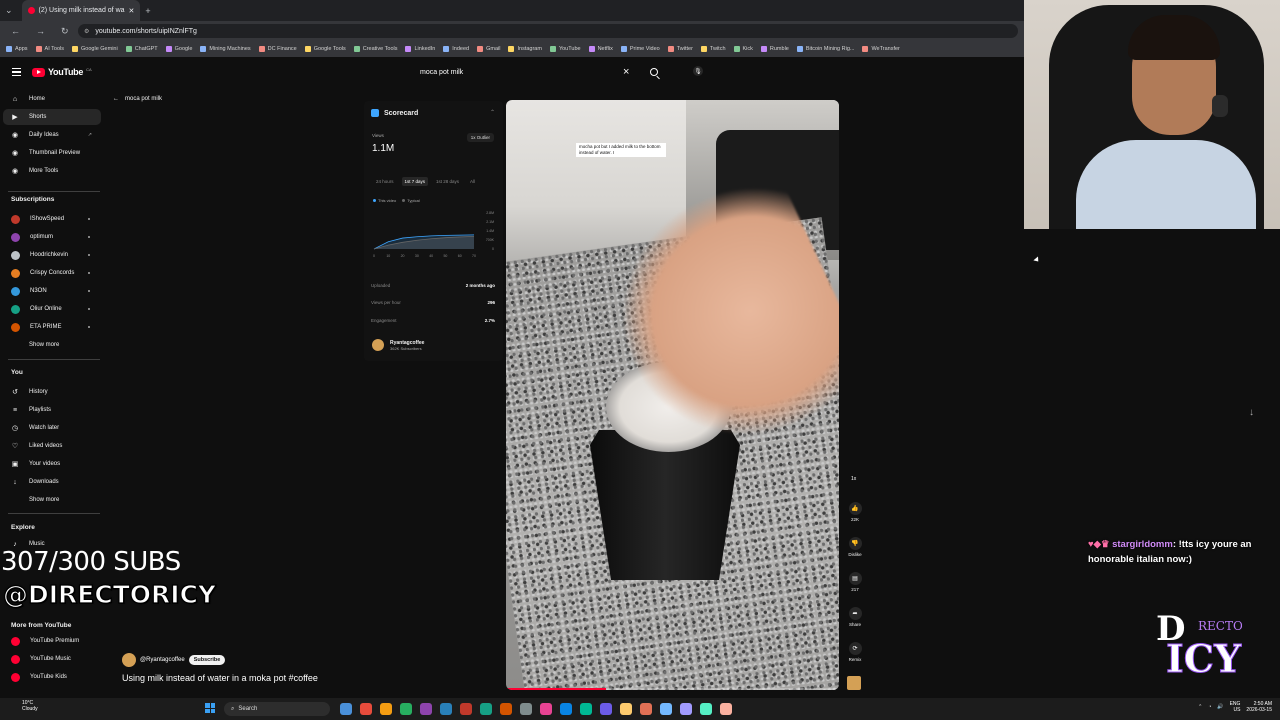 The width and height of the screenshot is (1280, 720). I want to click on audio-thumbnail, so click(854, 683).